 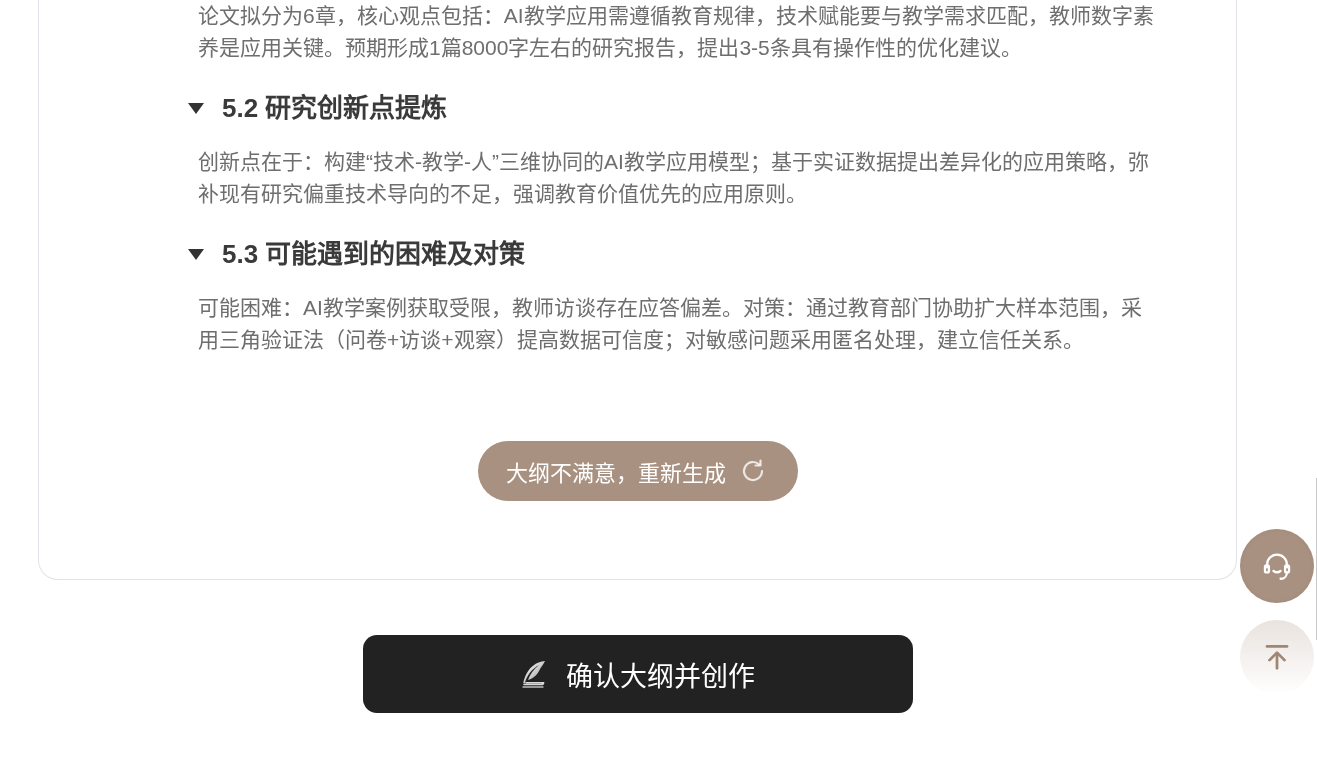 I want to click on section-paragraph: 创新点在于：构建“技术-教学-人”三维协同的AI教学应用模型；基于实证数据提出差异化的应用策略，弥补现有研究偏重技术导向的不足，强调教育价值优先的应用原则。, so click(x=674, y=178).